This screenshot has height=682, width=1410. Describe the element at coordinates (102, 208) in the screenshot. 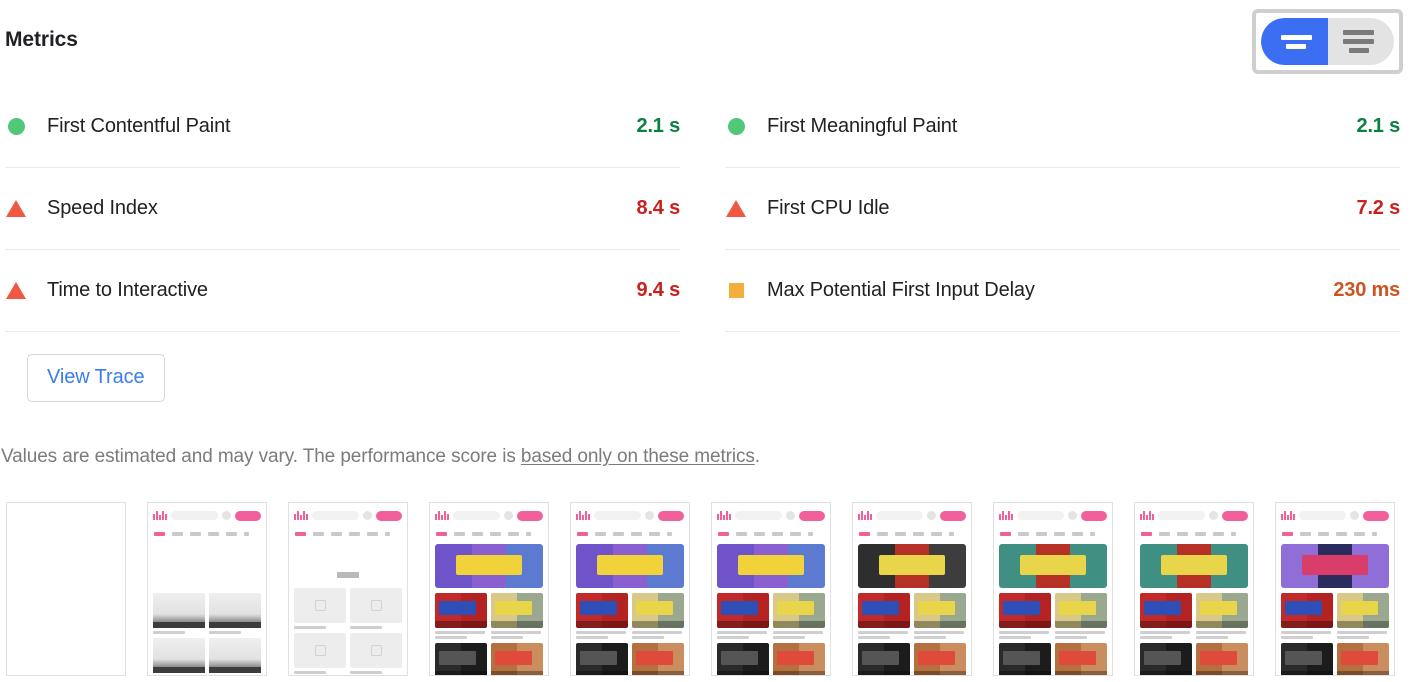

I see `metric-label: Speed Index` at that location.